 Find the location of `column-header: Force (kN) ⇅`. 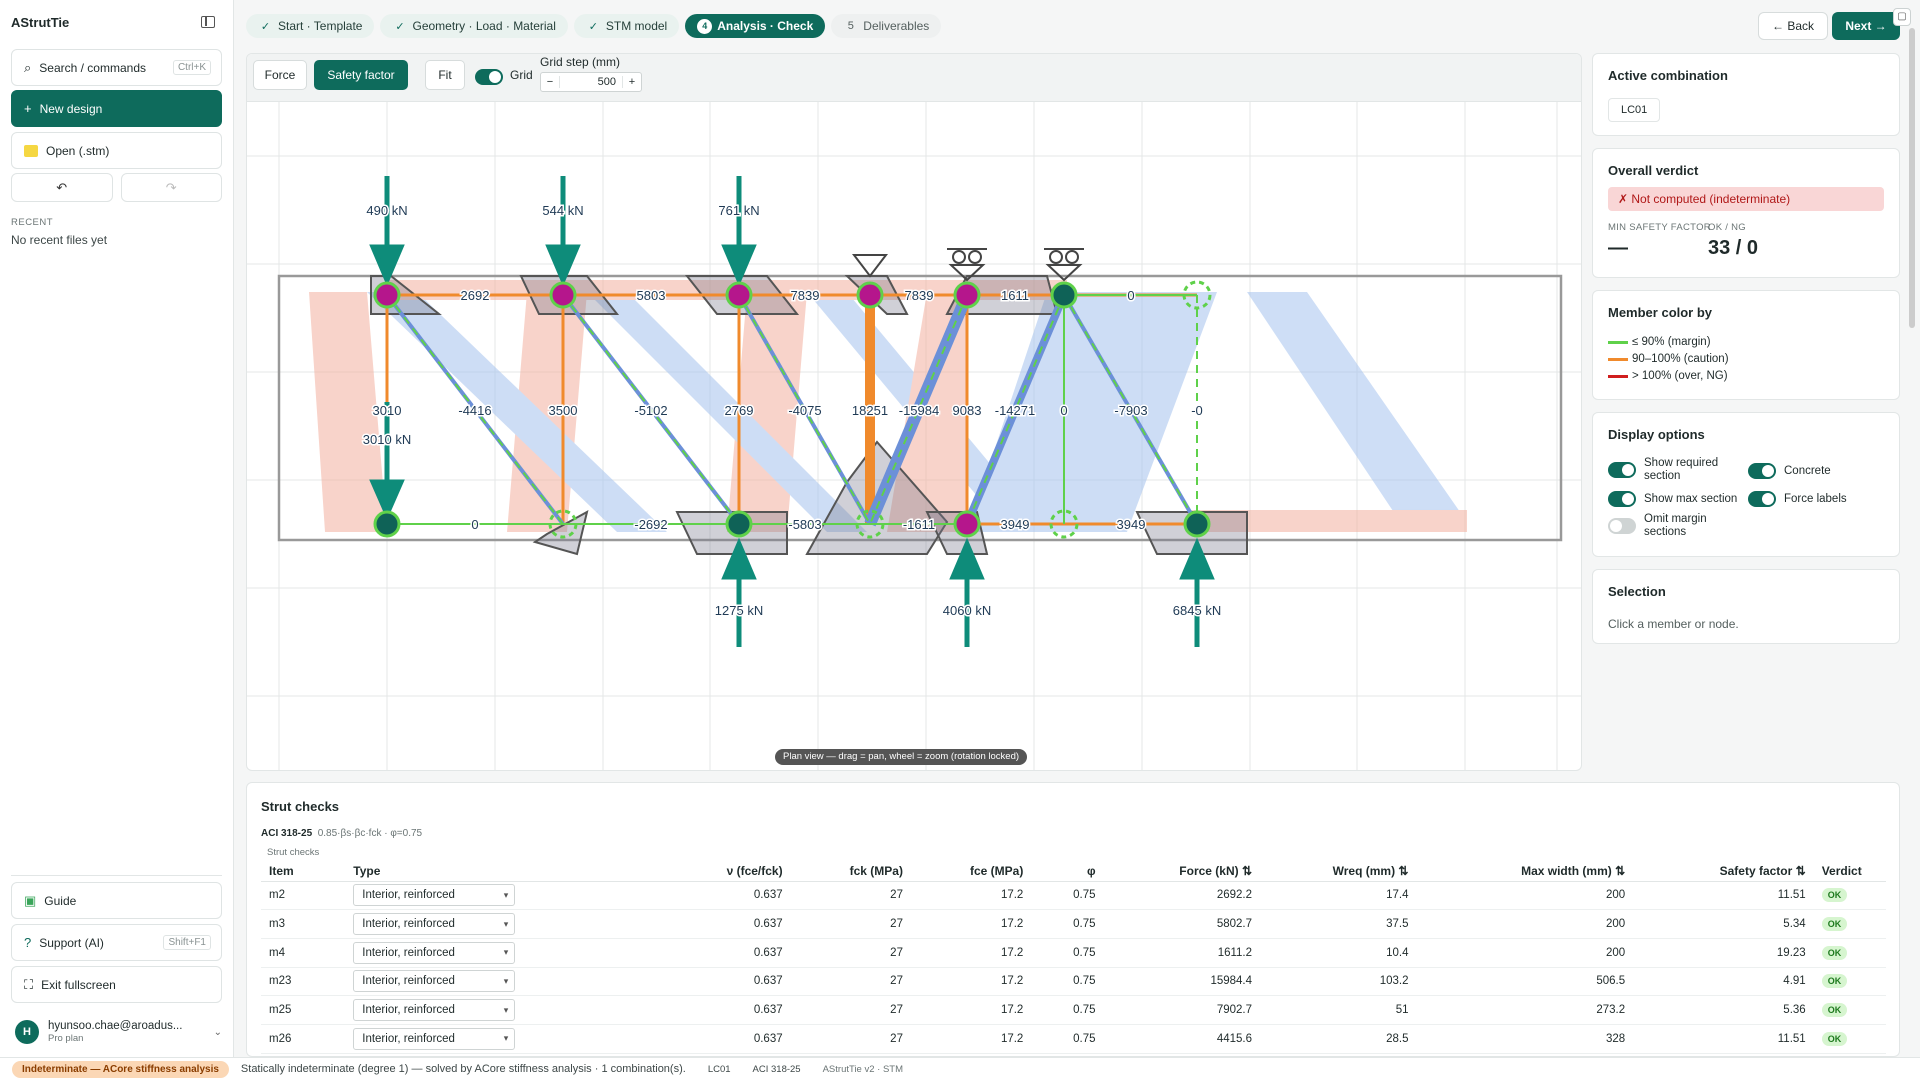

column-header: Force (kN) ⇅ is located at coordinates (1182, 871).